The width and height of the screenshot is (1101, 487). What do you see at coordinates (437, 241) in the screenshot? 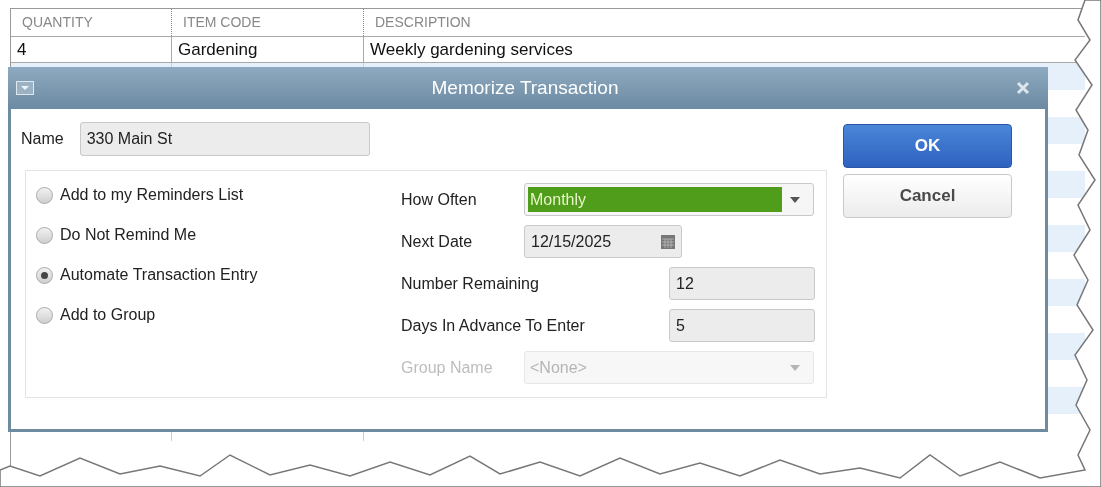
I see `field-label: Next Date` at bounding box center [437, 241].